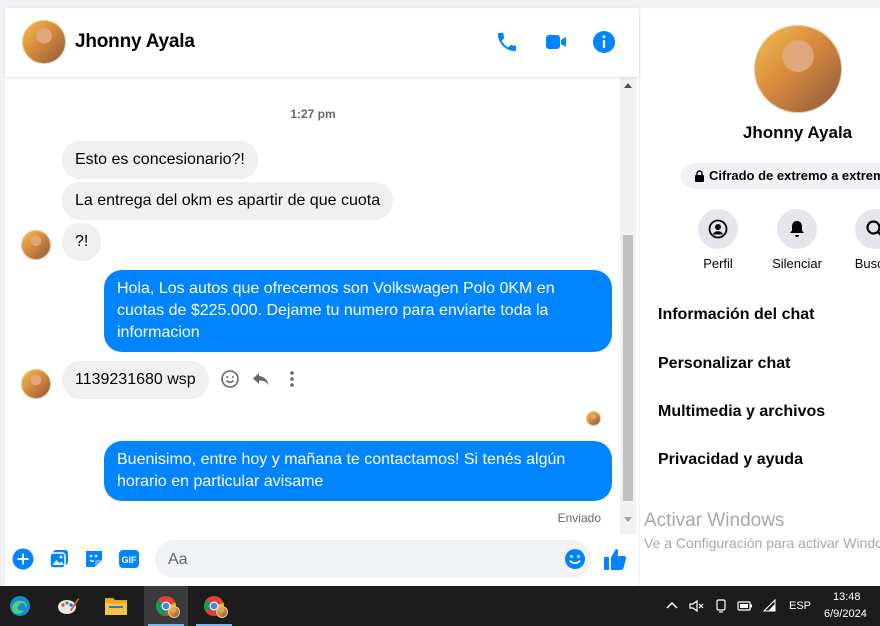  I want to click on action-label: Buscar, so click(867, 263).